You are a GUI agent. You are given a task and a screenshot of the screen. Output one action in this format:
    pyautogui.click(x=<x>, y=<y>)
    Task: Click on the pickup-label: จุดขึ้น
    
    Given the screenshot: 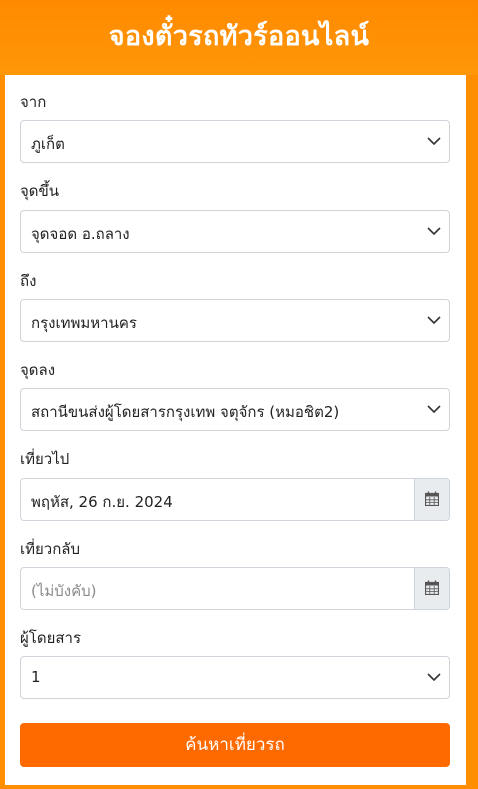 What is the action you would take?
    pyautogui.click(x=40, y=191)
    